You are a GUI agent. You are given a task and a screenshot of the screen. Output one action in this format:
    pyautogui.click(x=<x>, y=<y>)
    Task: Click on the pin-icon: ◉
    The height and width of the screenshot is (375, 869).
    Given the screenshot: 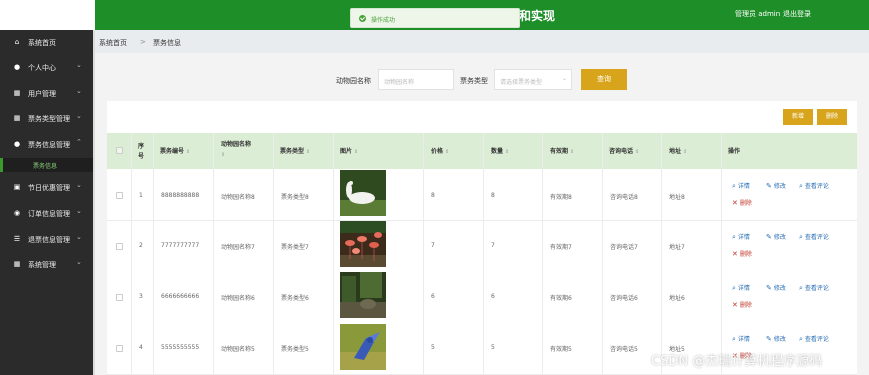 What is the action you would take?
    pyautogui.click(x=17, y=213)
    